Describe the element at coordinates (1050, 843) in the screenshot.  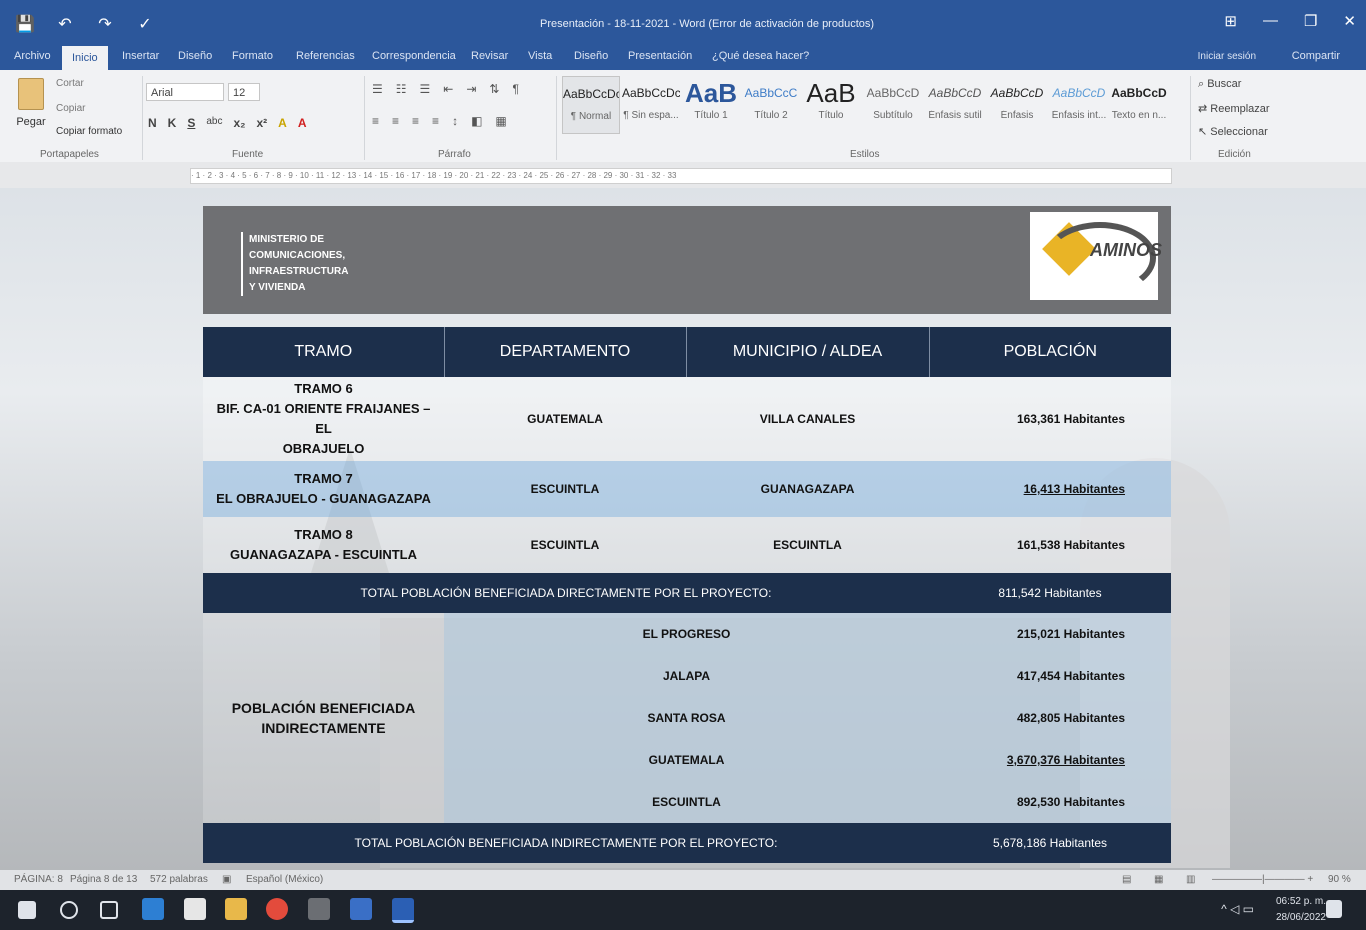
I see `total-indirect-value: 5,678,186 Habitantes` at that location.